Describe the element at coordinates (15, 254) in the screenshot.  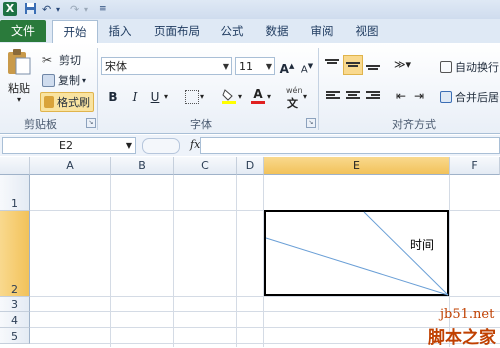
I see `row-header-2: 2` at that location.